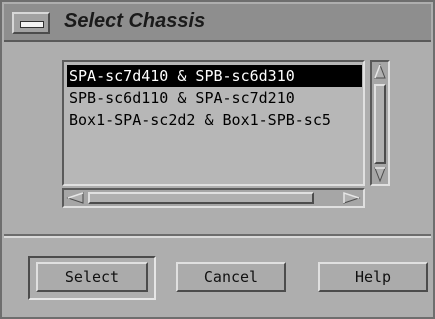  I want to click on arrow-left-icon, so click(76, 198).